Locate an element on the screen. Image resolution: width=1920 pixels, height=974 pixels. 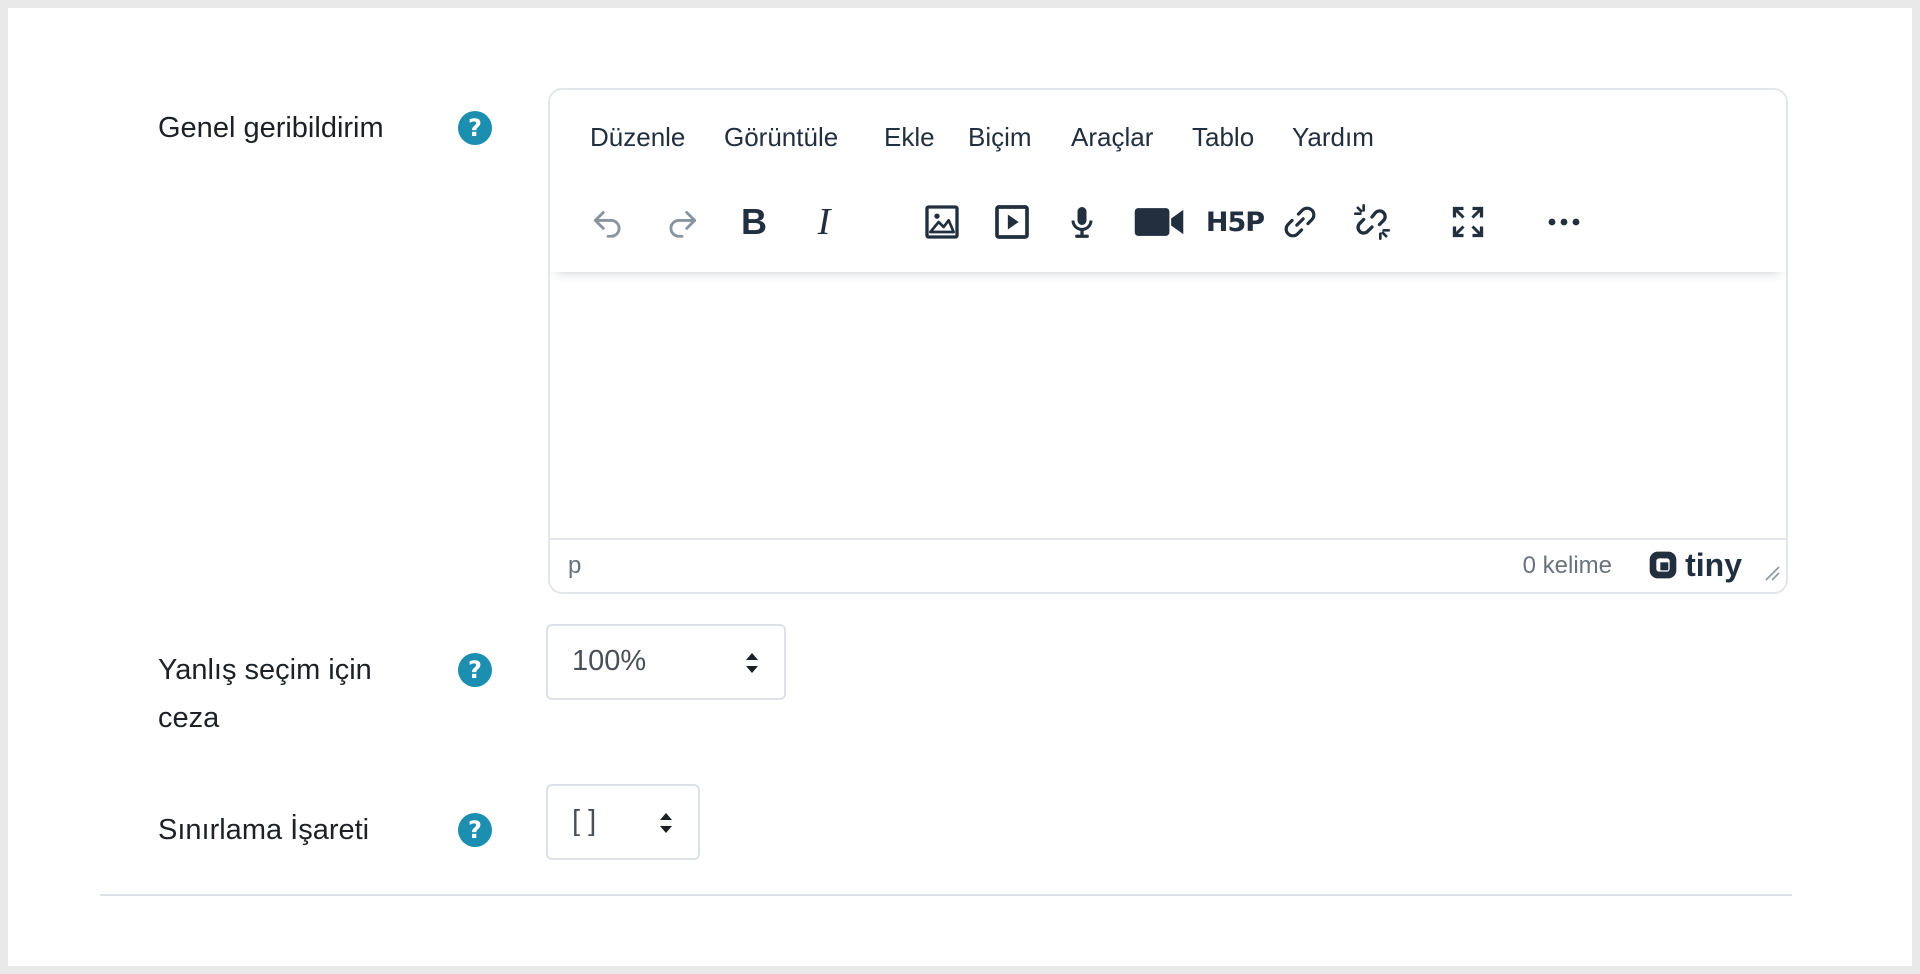
media-icon is located at coordinates (1012, 222).